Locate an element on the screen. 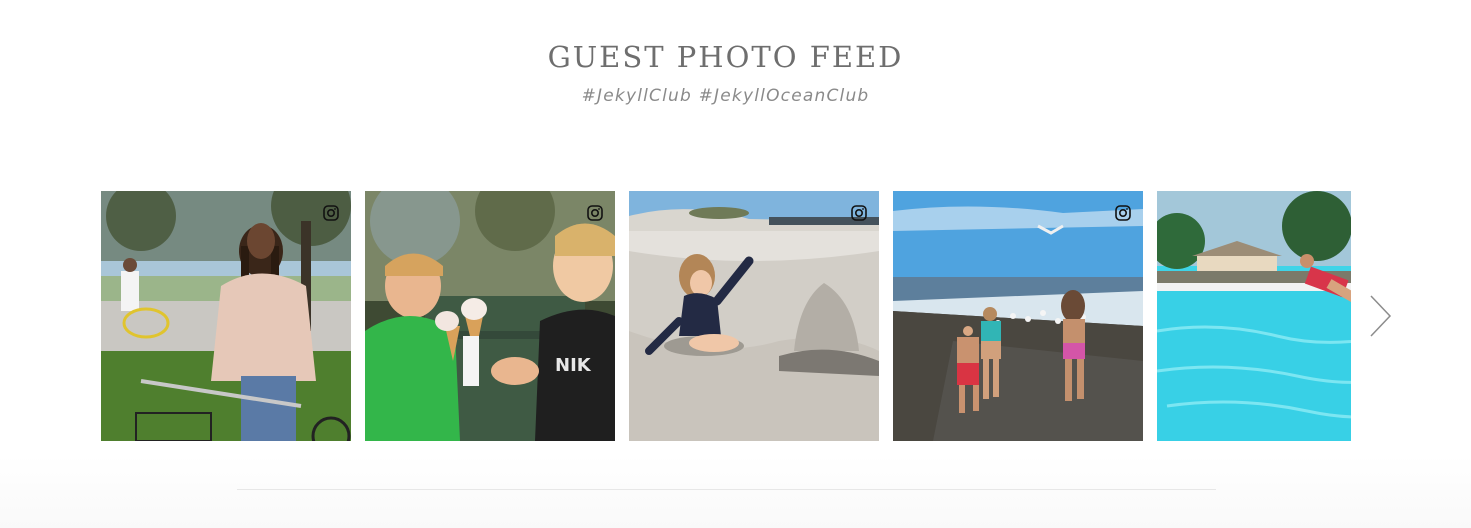 This screenshot has height=528, width=1471. photo-boys-with-ice-cream: NIK is located at coordinates (490, 316).